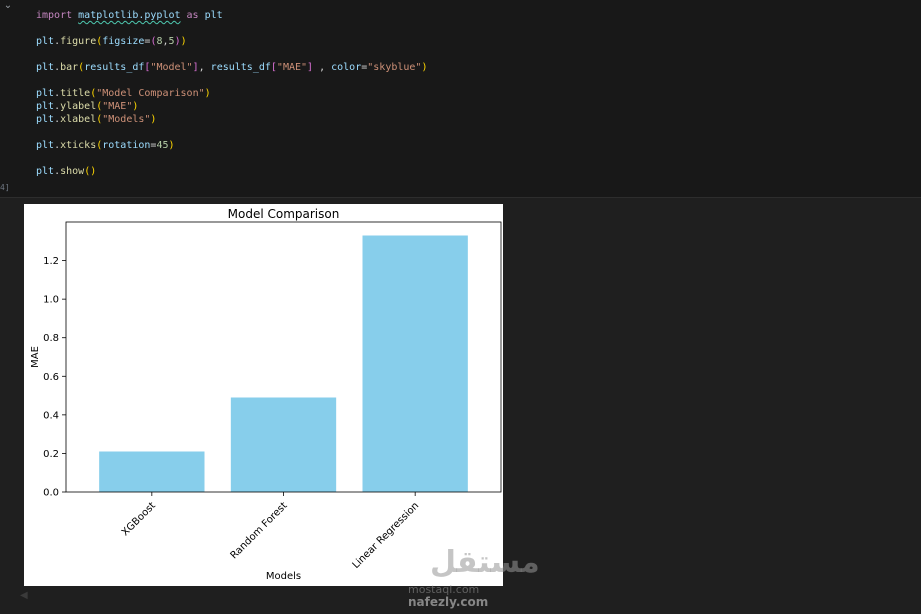 This screenshot has height=614, width=921. I want to click on y-tick-label: 1.0, so click(51, 300).